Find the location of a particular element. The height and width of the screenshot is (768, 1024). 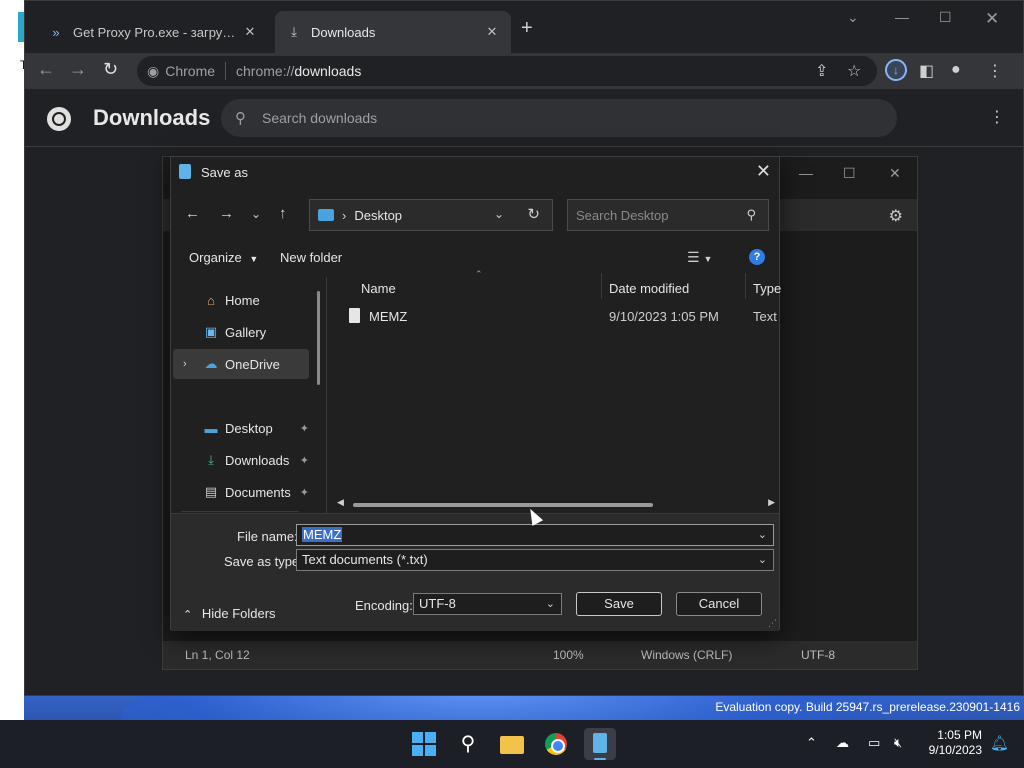

column-name: Name is located at coordinates (378, 288).